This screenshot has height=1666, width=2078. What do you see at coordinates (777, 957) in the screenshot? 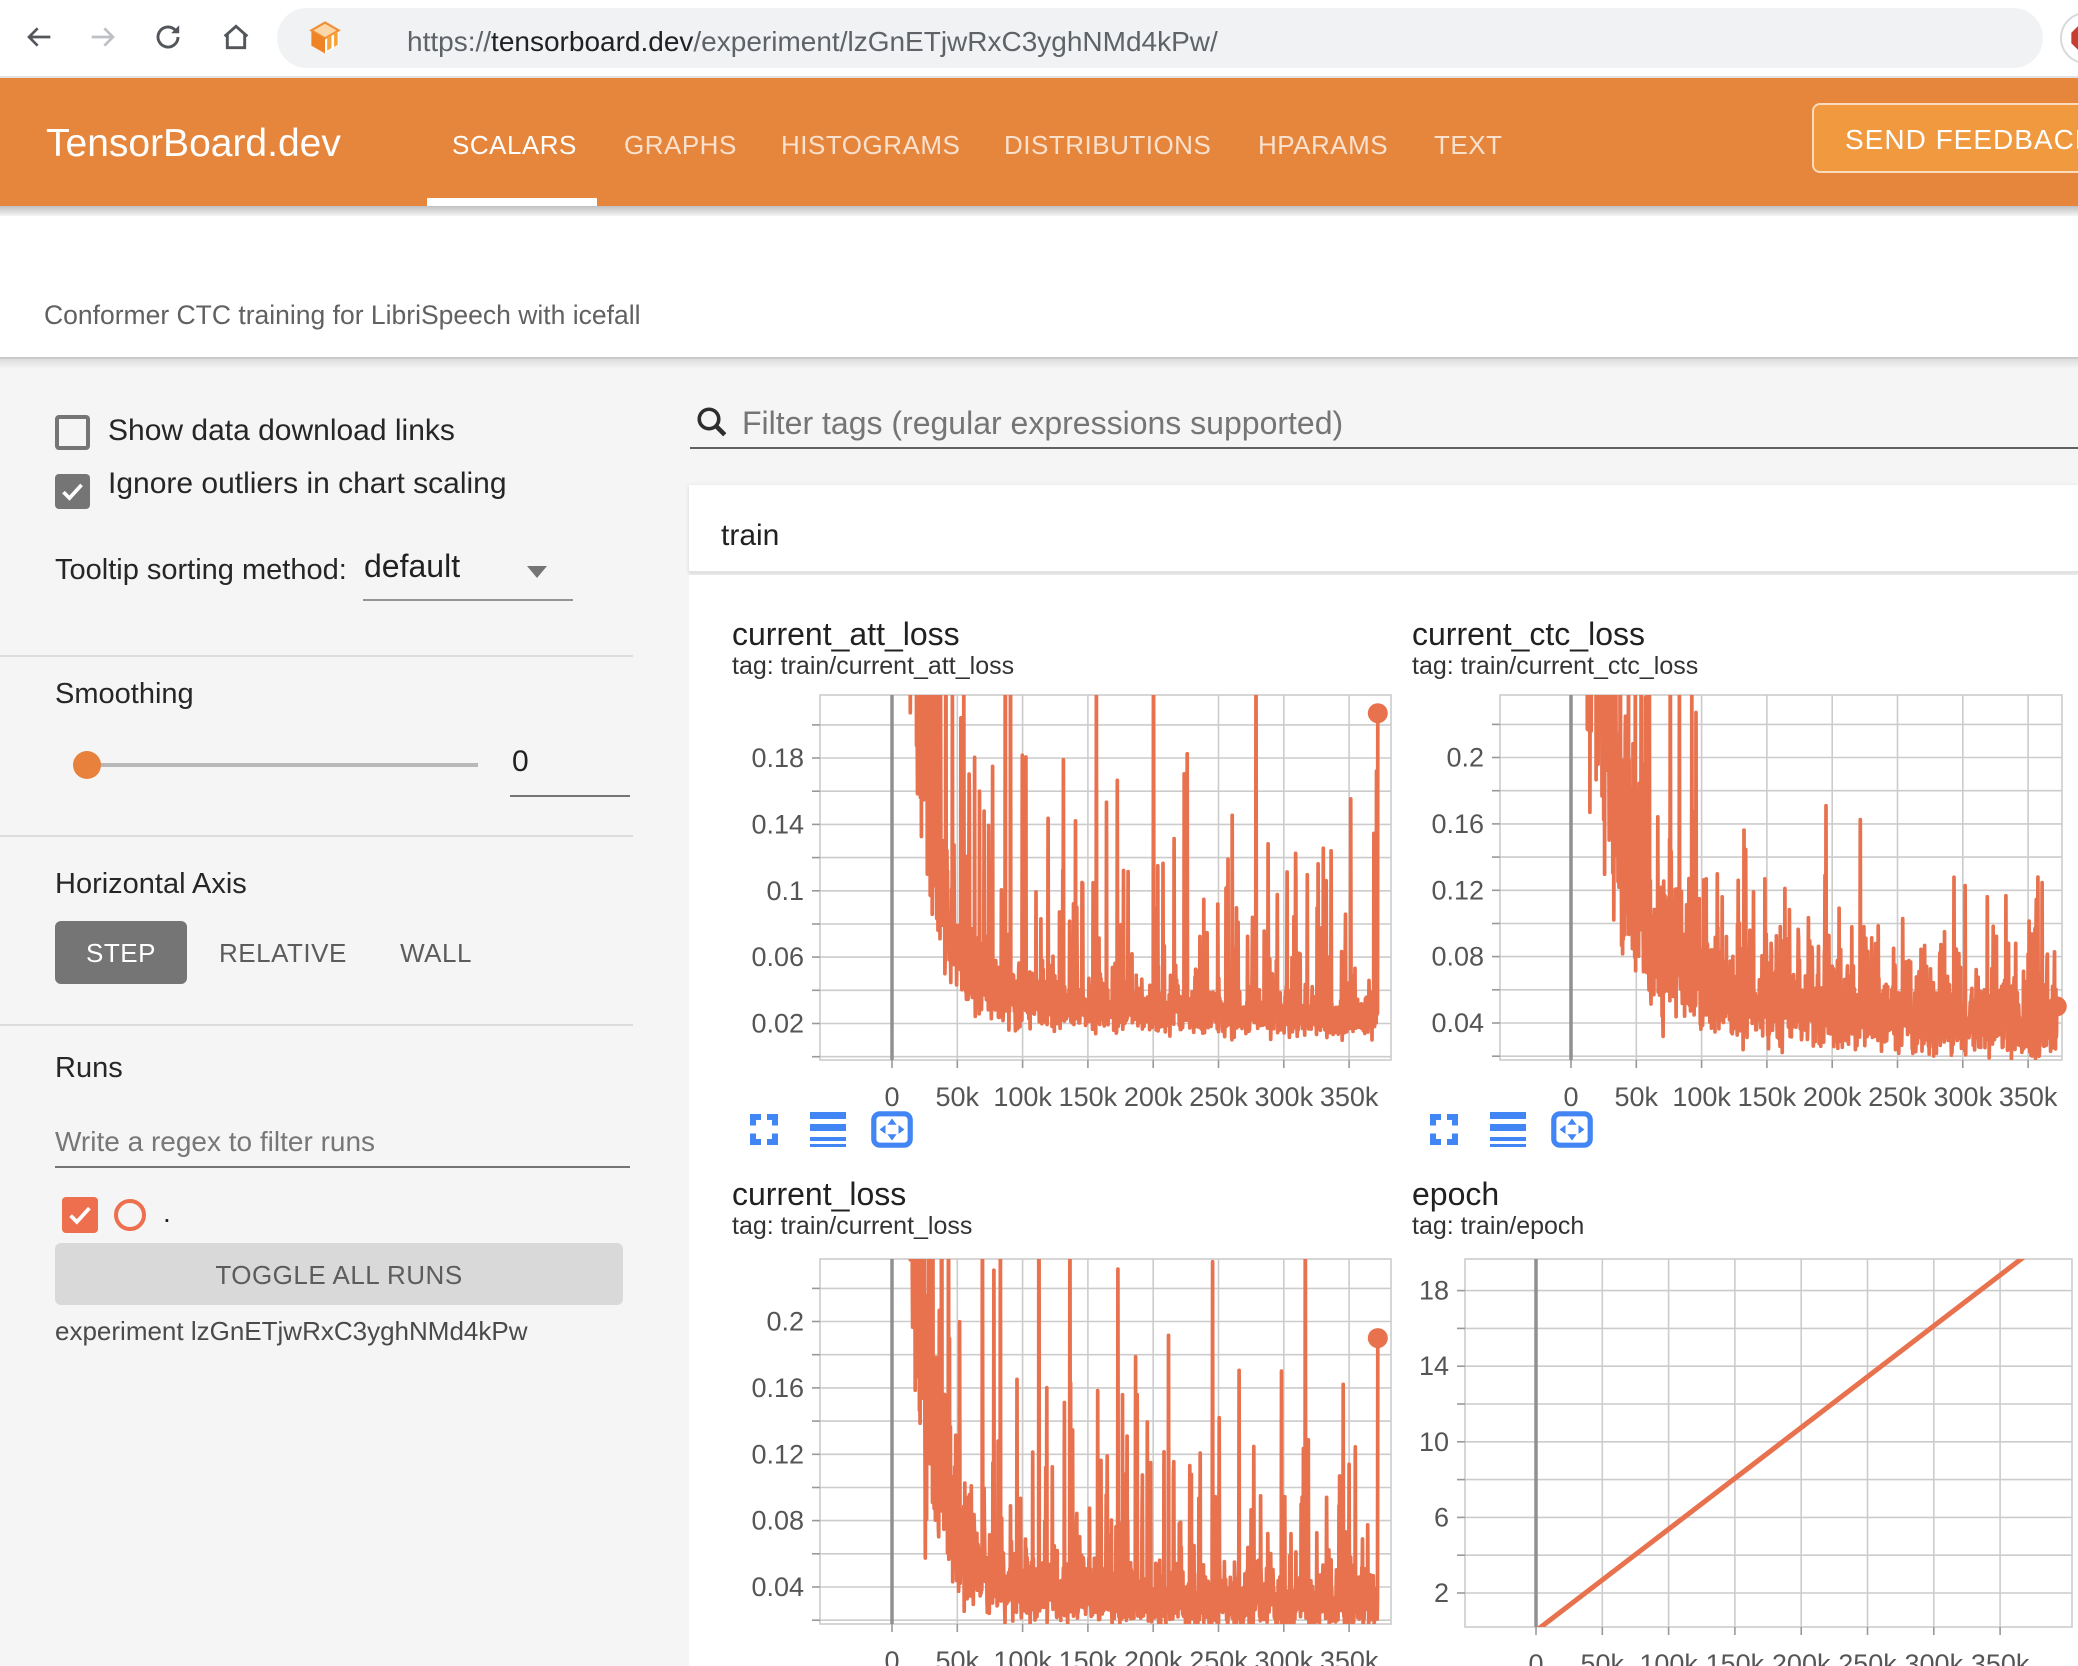
I see `svg-text: 0.06` at bounding box center [777, 957].